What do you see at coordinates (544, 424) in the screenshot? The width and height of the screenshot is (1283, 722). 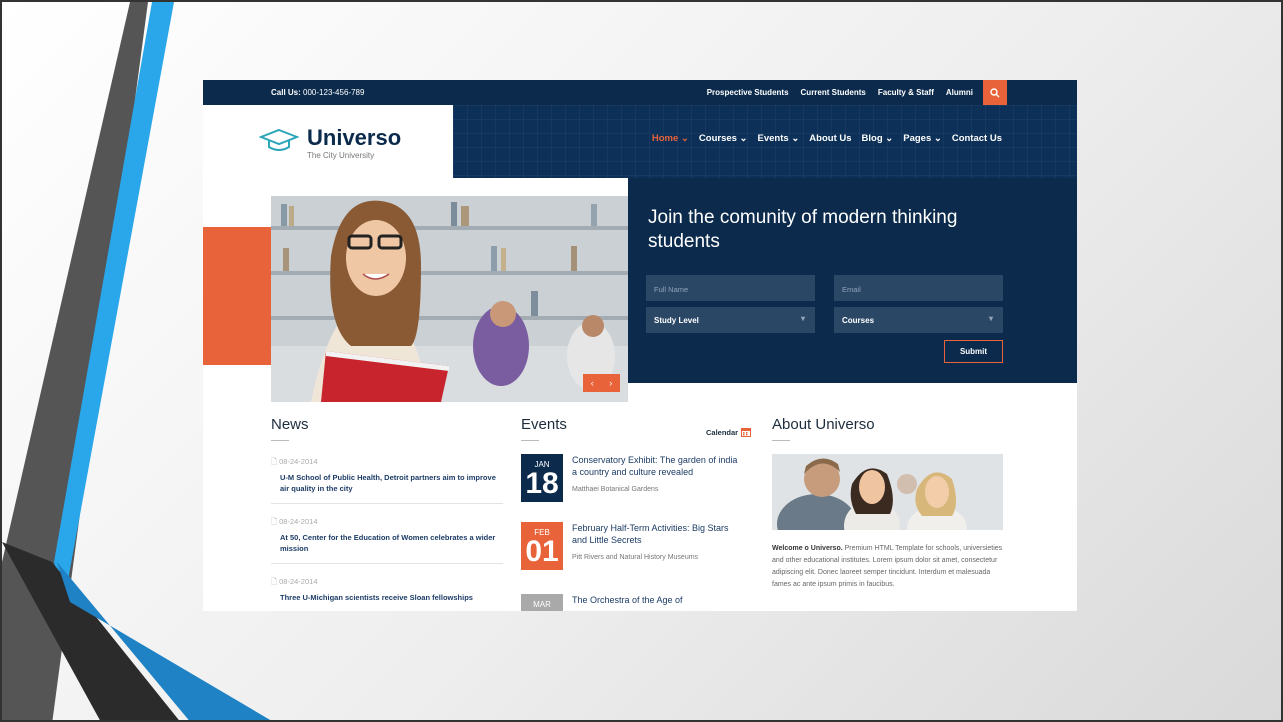 I see `events-title: Events` at bounding box center [544, 424].